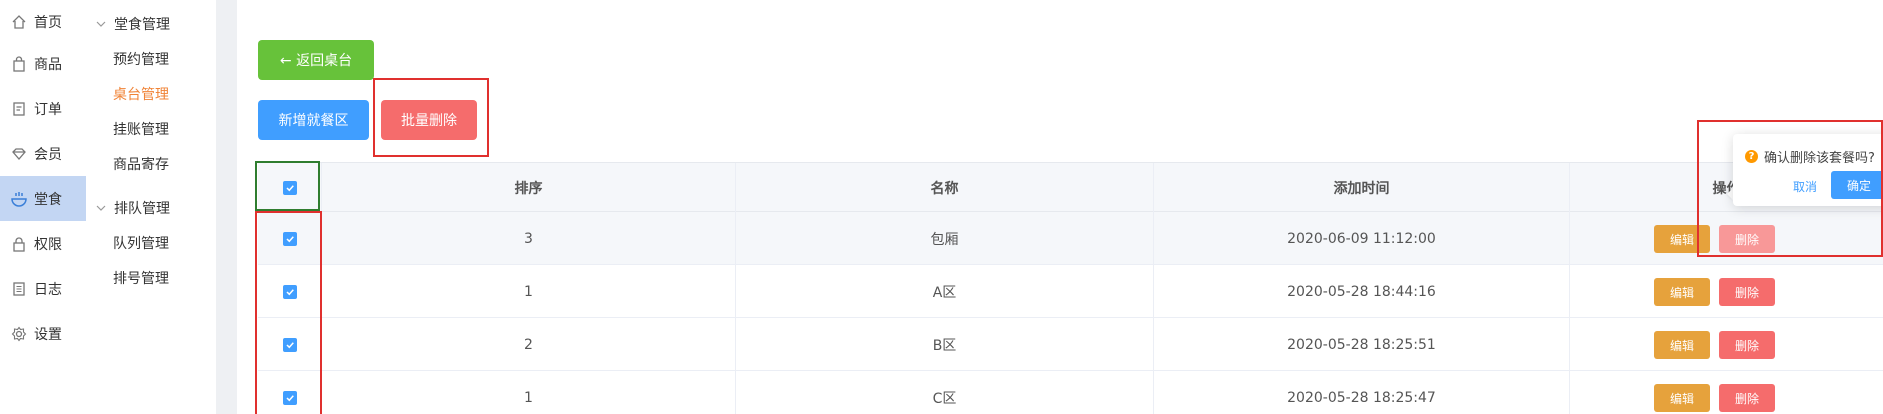 Image resolution: width=1883 pixels, height=414 pixels. I want to click on nav-label: 会员, so click(48, 154).